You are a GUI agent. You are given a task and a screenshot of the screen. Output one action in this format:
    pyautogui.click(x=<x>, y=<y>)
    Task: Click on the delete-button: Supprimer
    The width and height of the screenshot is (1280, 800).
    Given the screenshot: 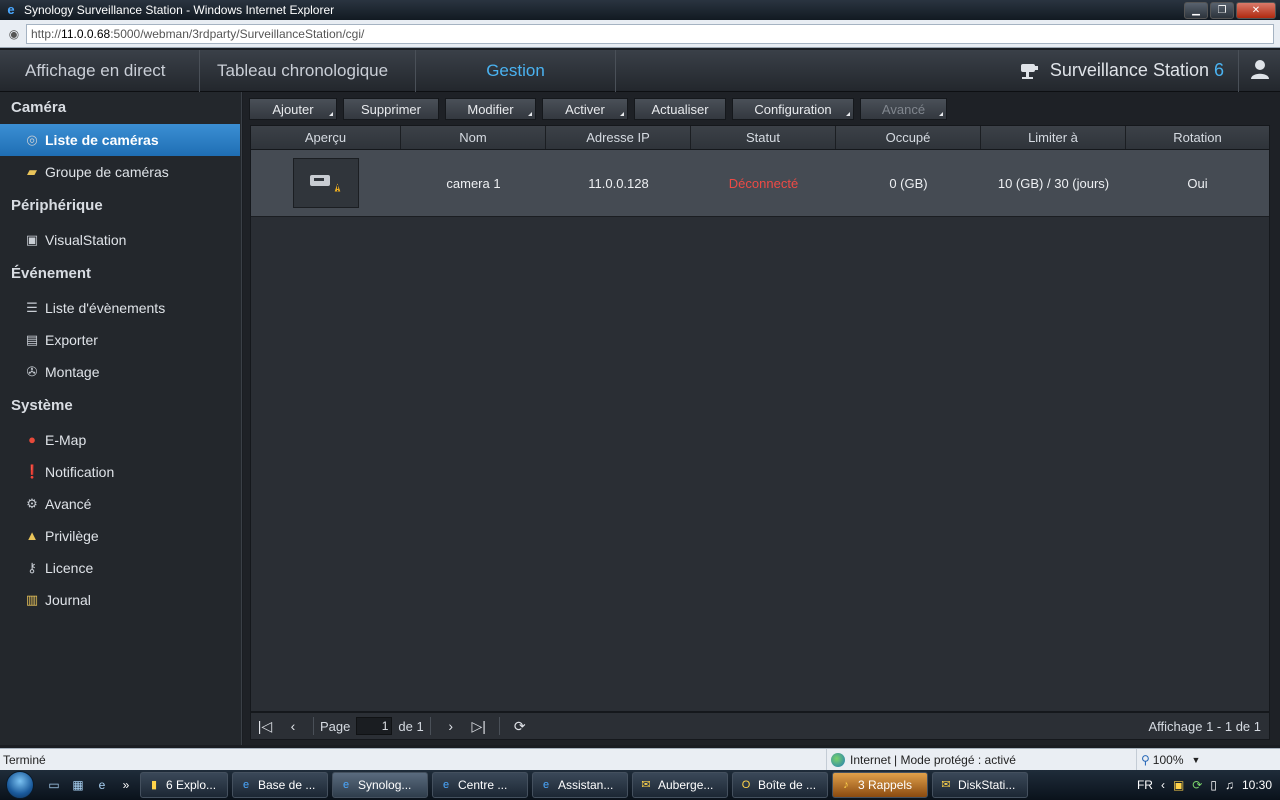 What is the action you would take?
    pyautogui.click(x=391, y=109)
    